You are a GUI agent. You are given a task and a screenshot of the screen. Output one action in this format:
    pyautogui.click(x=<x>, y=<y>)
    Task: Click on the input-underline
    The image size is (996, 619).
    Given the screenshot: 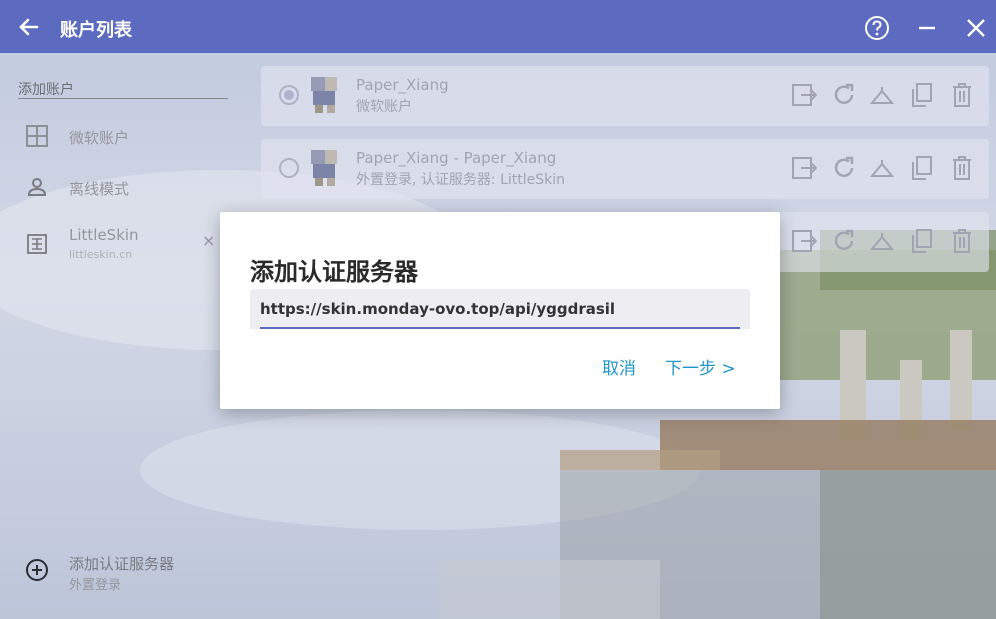 What is the action you would take?
    pyautogui.click(x=500, y=328)
    